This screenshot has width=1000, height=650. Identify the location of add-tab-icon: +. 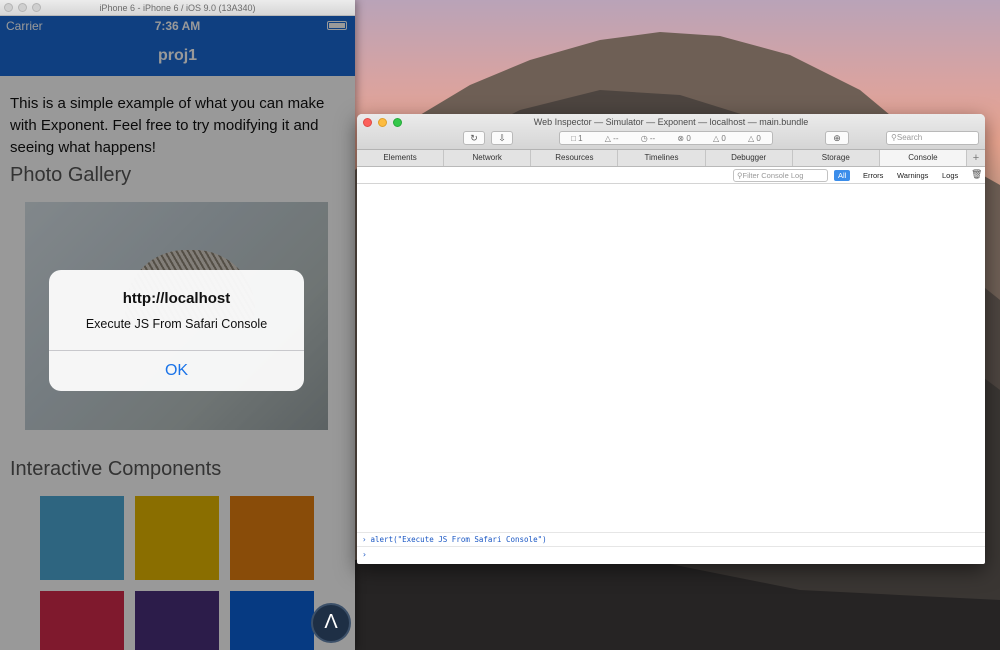
(976, 158).